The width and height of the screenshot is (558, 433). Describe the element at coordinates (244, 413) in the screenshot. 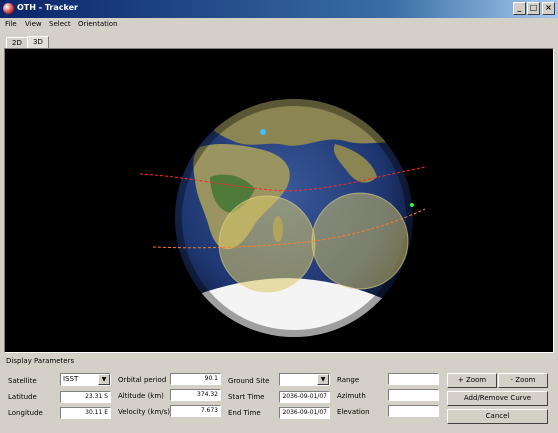

I see `end-time-label: End Time` at that location.